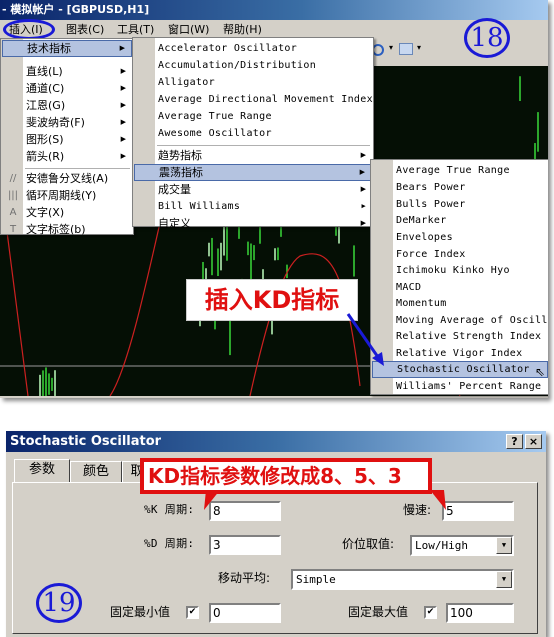 Image resolution: width=554 pixels, height=637 pixels. Describe the element at coordinates (67, 48) in the screenshot. I see `menu-item-technical-indicators: 技术指标 ▶` at that location.